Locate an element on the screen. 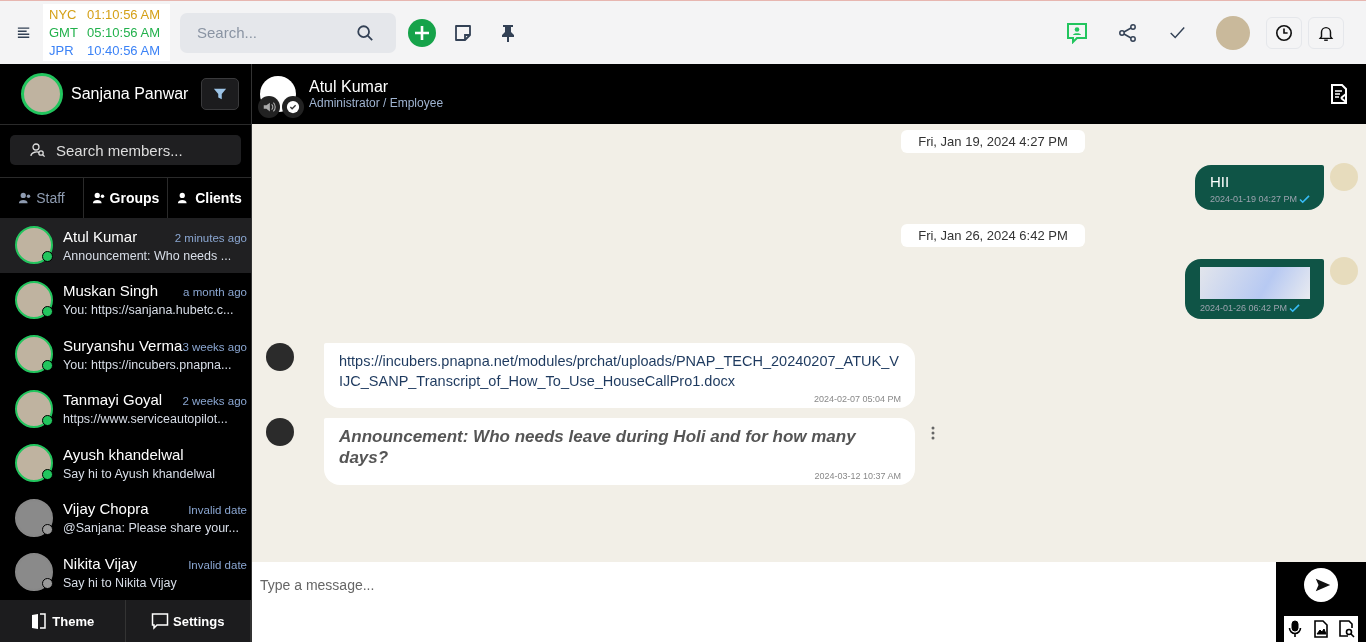 This screenshot has height=642, width=1366. clock-zone: NYC is located at coordinates (63, 14).